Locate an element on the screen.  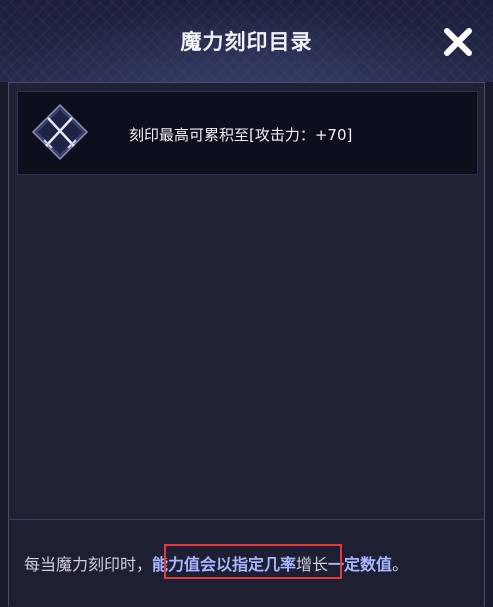
footer-text-part1: 每当魔力刻印时， is located at coordinates (88, 564).